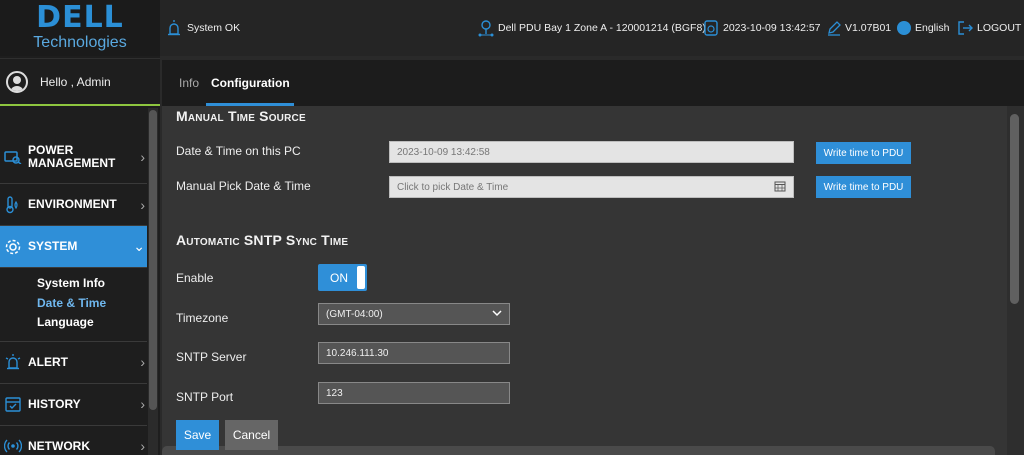 This screenshot has height=455, width=1024. I want to click on network-icon, so click(13, 446).